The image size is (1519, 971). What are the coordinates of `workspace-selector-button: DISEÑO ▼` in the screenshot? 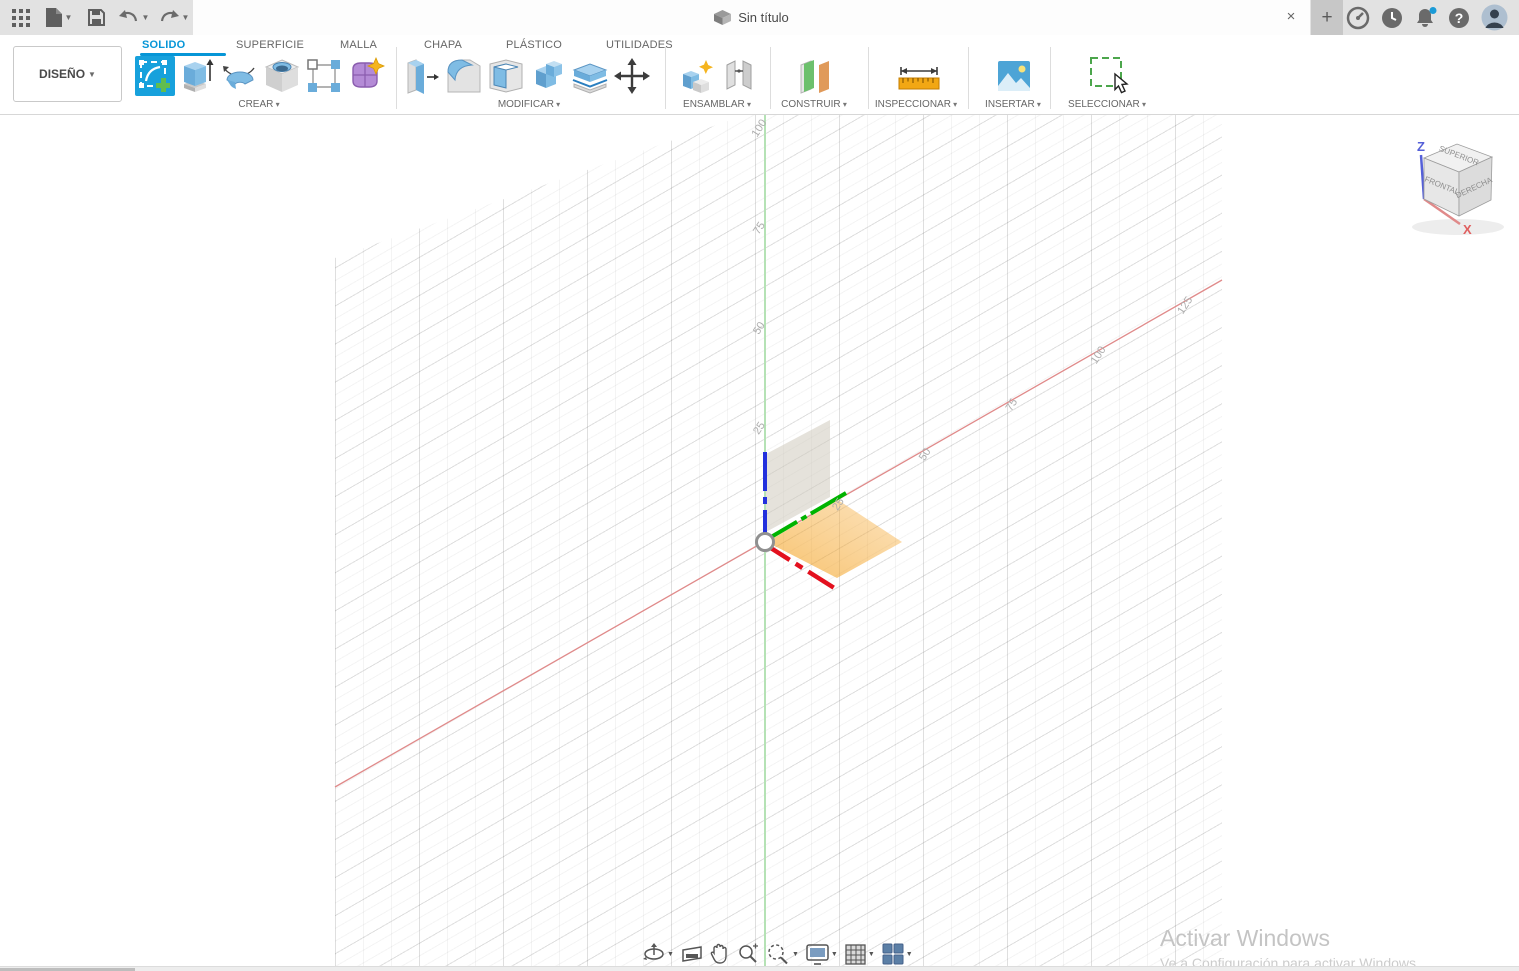 It's located at (67, 74).